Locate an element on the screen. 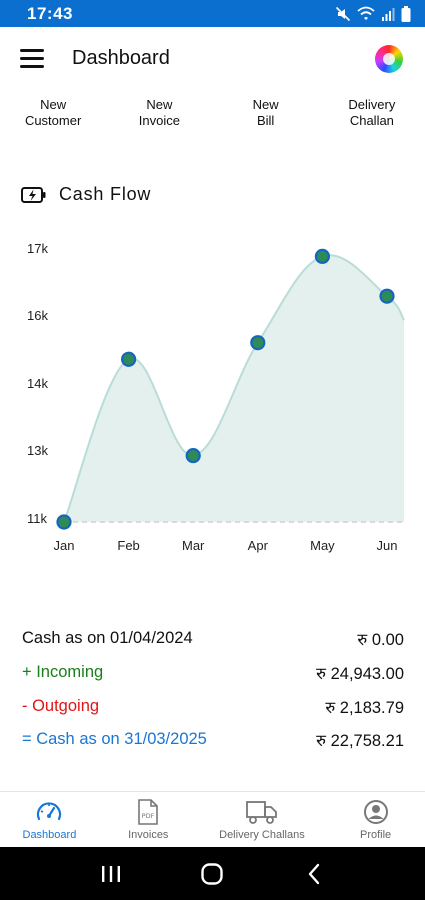 This screenshot has width=425, height=900. nav-invoices: PDF Invoices is located at coordinates (148, 819).